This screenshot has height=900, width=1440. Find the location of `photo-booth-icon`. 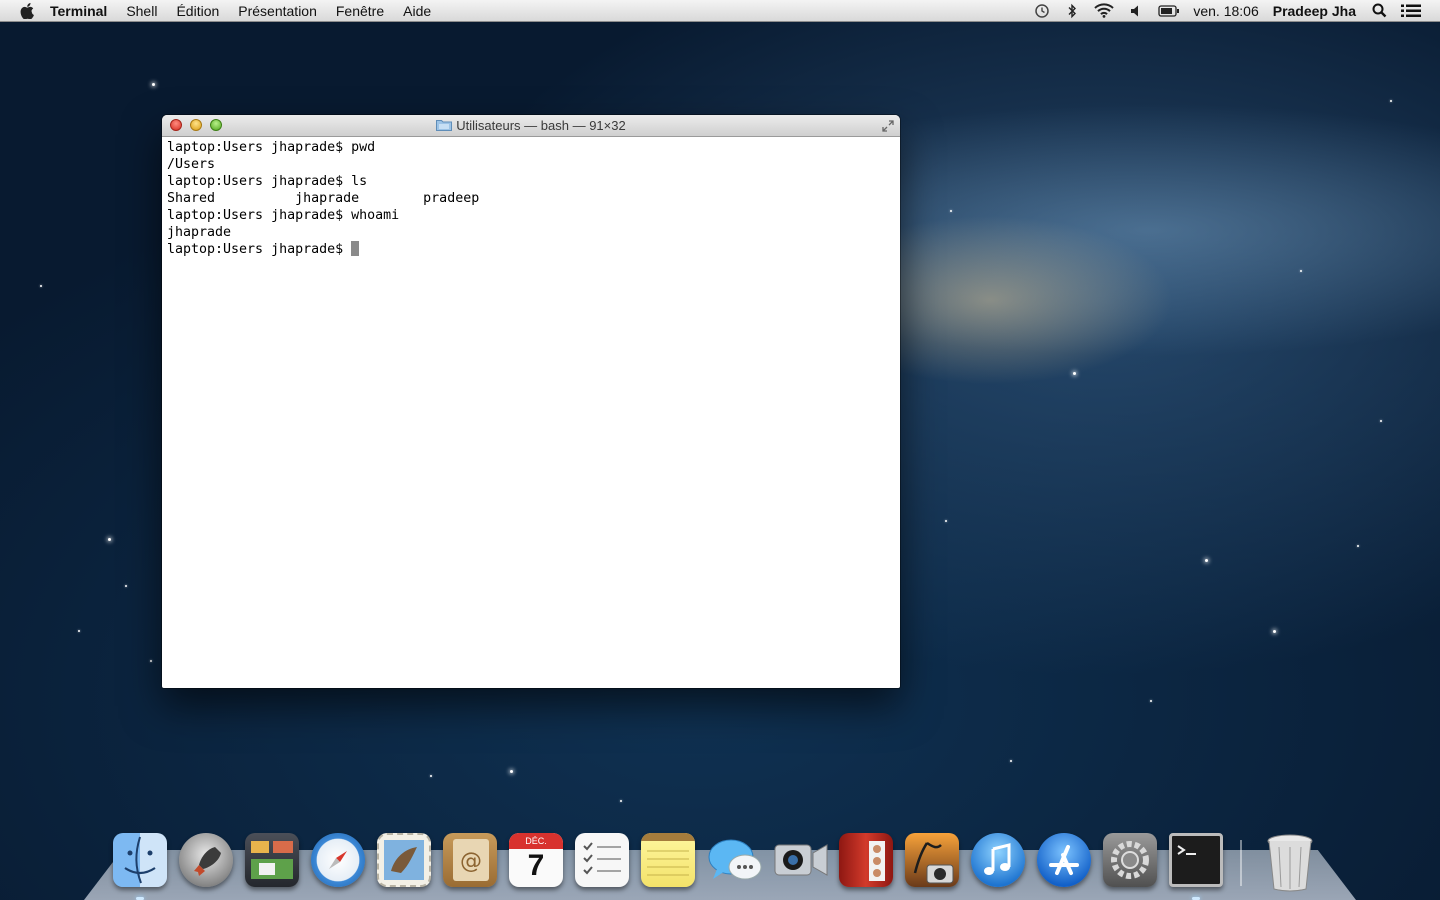

photo-booth-icon is located at coordinates (866, 860).